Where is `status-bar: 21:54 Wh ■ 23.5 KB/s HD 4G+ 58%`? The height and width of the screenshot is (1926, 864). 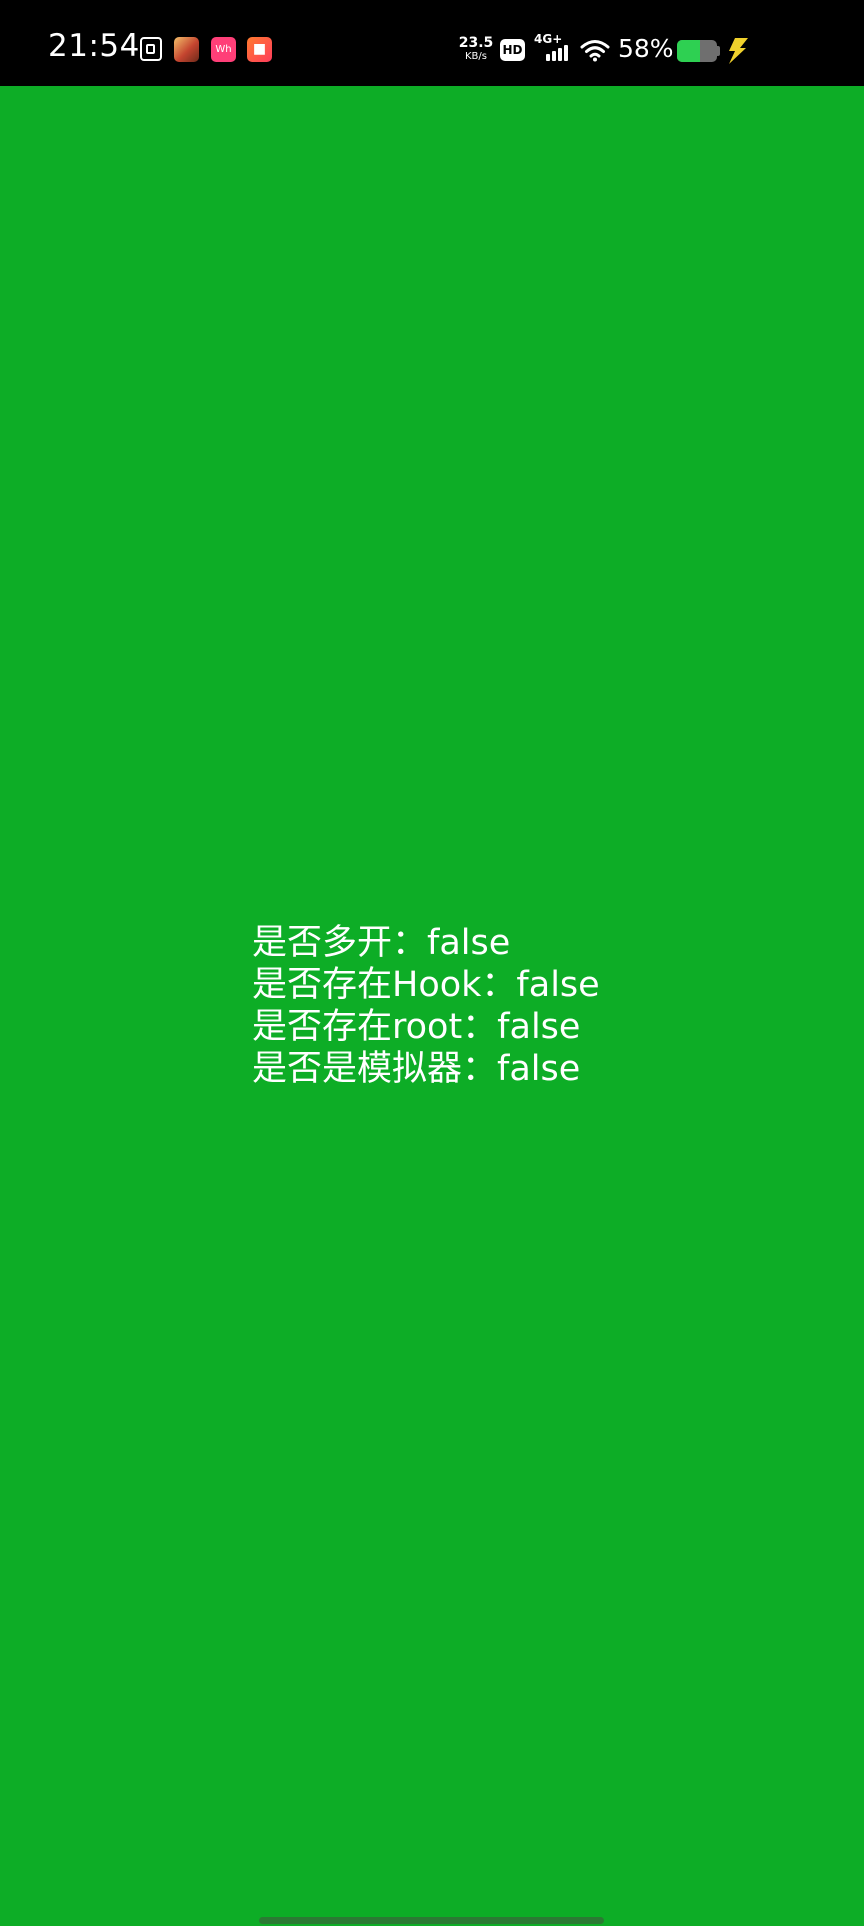
status-bar: 21:54 Wh ■ 23.5 KB/s HD 4G+ 58% is located at coordinates (432, 43).